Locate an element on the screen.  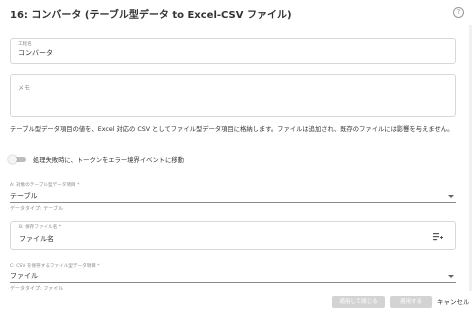
toggle-knob is located at coordinates (12, 159).